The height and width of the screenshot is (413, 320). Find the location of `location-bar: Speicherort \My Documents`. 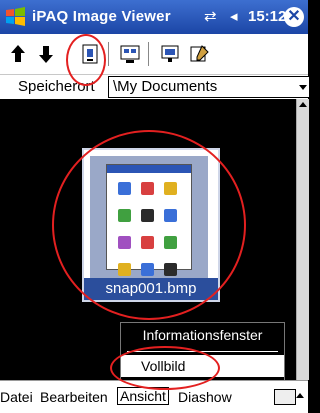

location-bar: Speicherort \My Documents is located at coordinates (154, 87).